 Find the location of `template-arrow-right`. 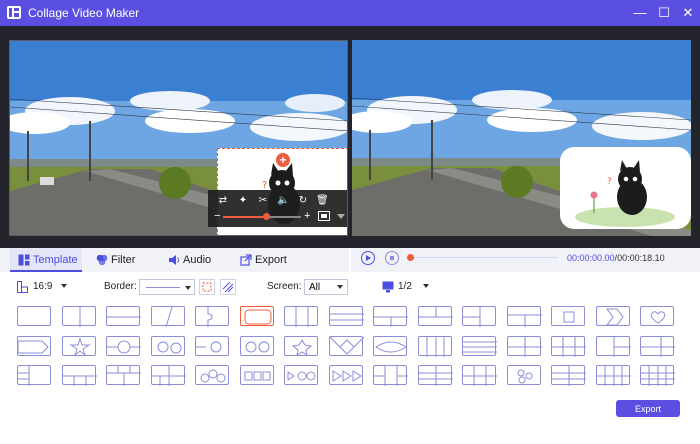

template-arrow-right is located at coordinates (612, 316).